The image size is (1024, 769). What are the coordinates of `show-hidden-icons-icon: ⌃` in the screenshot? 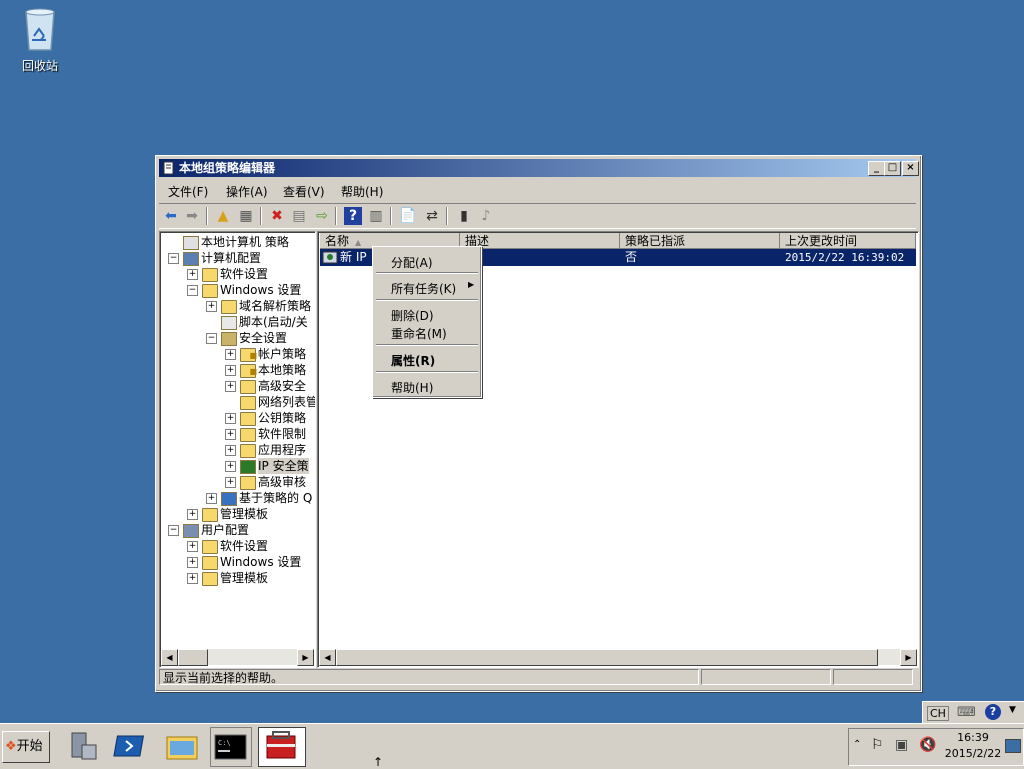 It's located at (857, 744).